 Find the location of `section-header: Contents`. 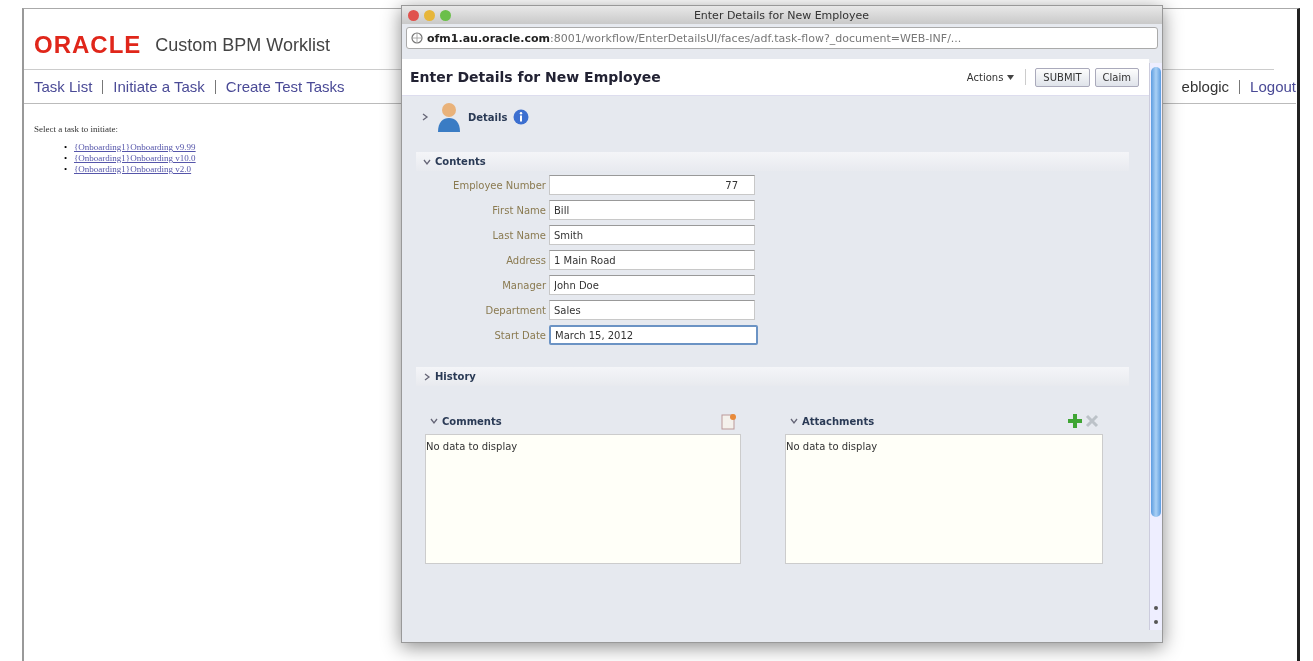

section-header: Contents is located at coordinates (772, 161).